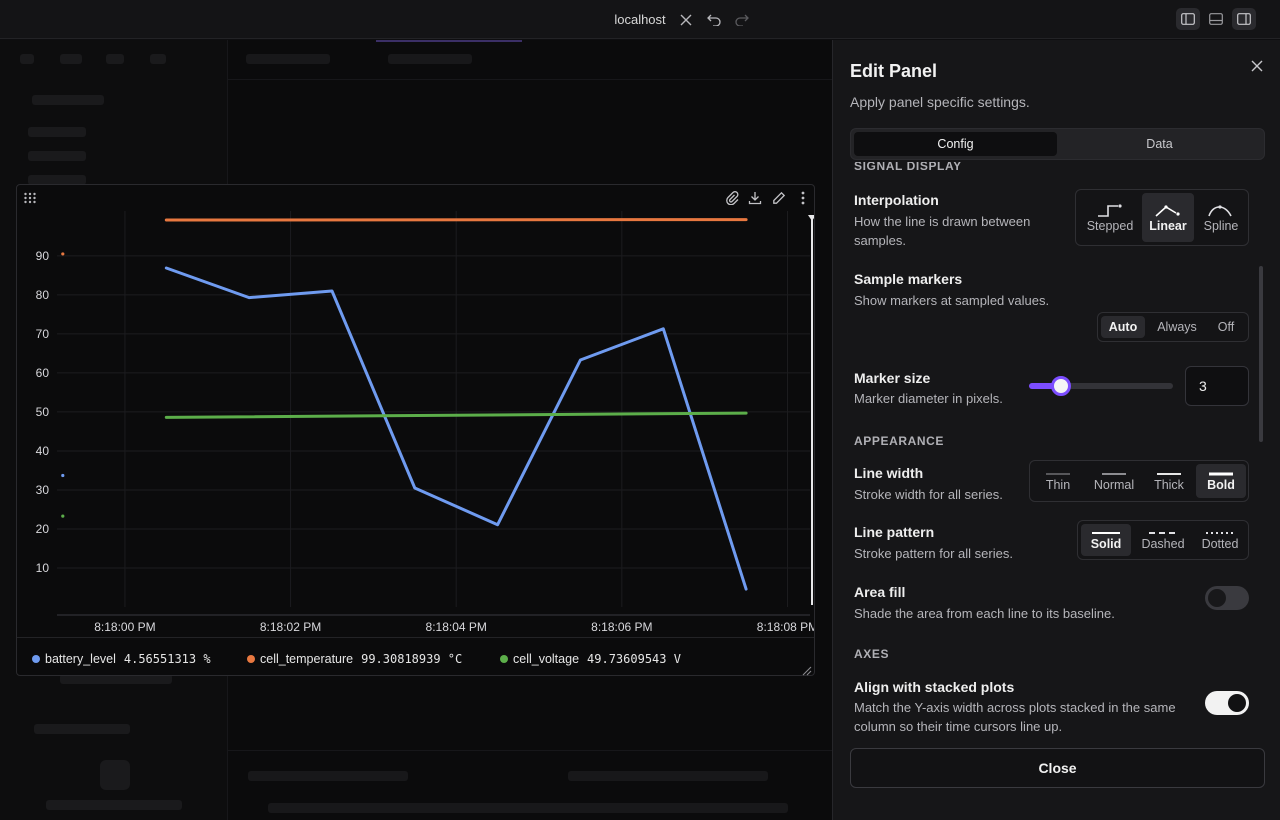  Describe the element at coordinates (1169, 481) in the screenshot. I see `line-width-thick-button: Thick` at that location.